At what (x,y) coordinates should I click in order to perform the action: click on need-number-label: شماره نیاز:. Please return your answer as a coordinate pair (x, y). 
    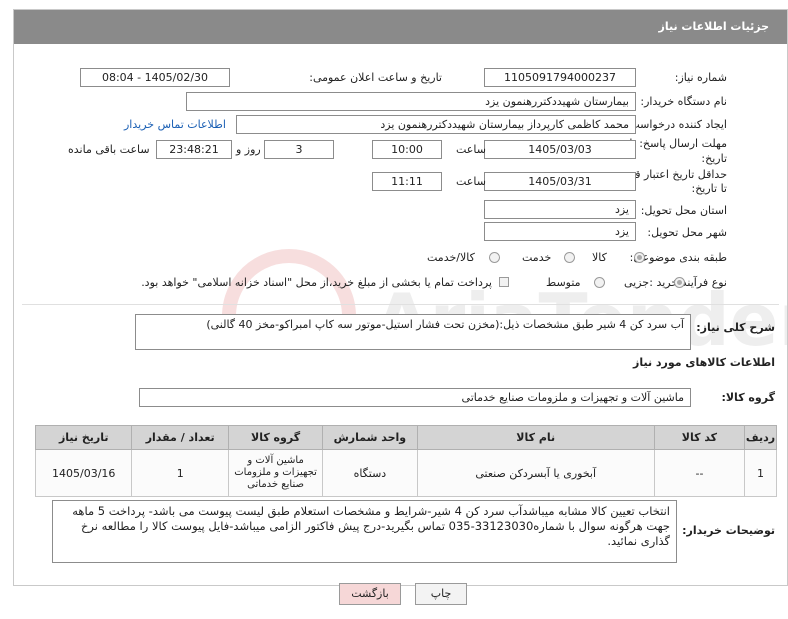
    Looking at the image, I should click on (700, 77).